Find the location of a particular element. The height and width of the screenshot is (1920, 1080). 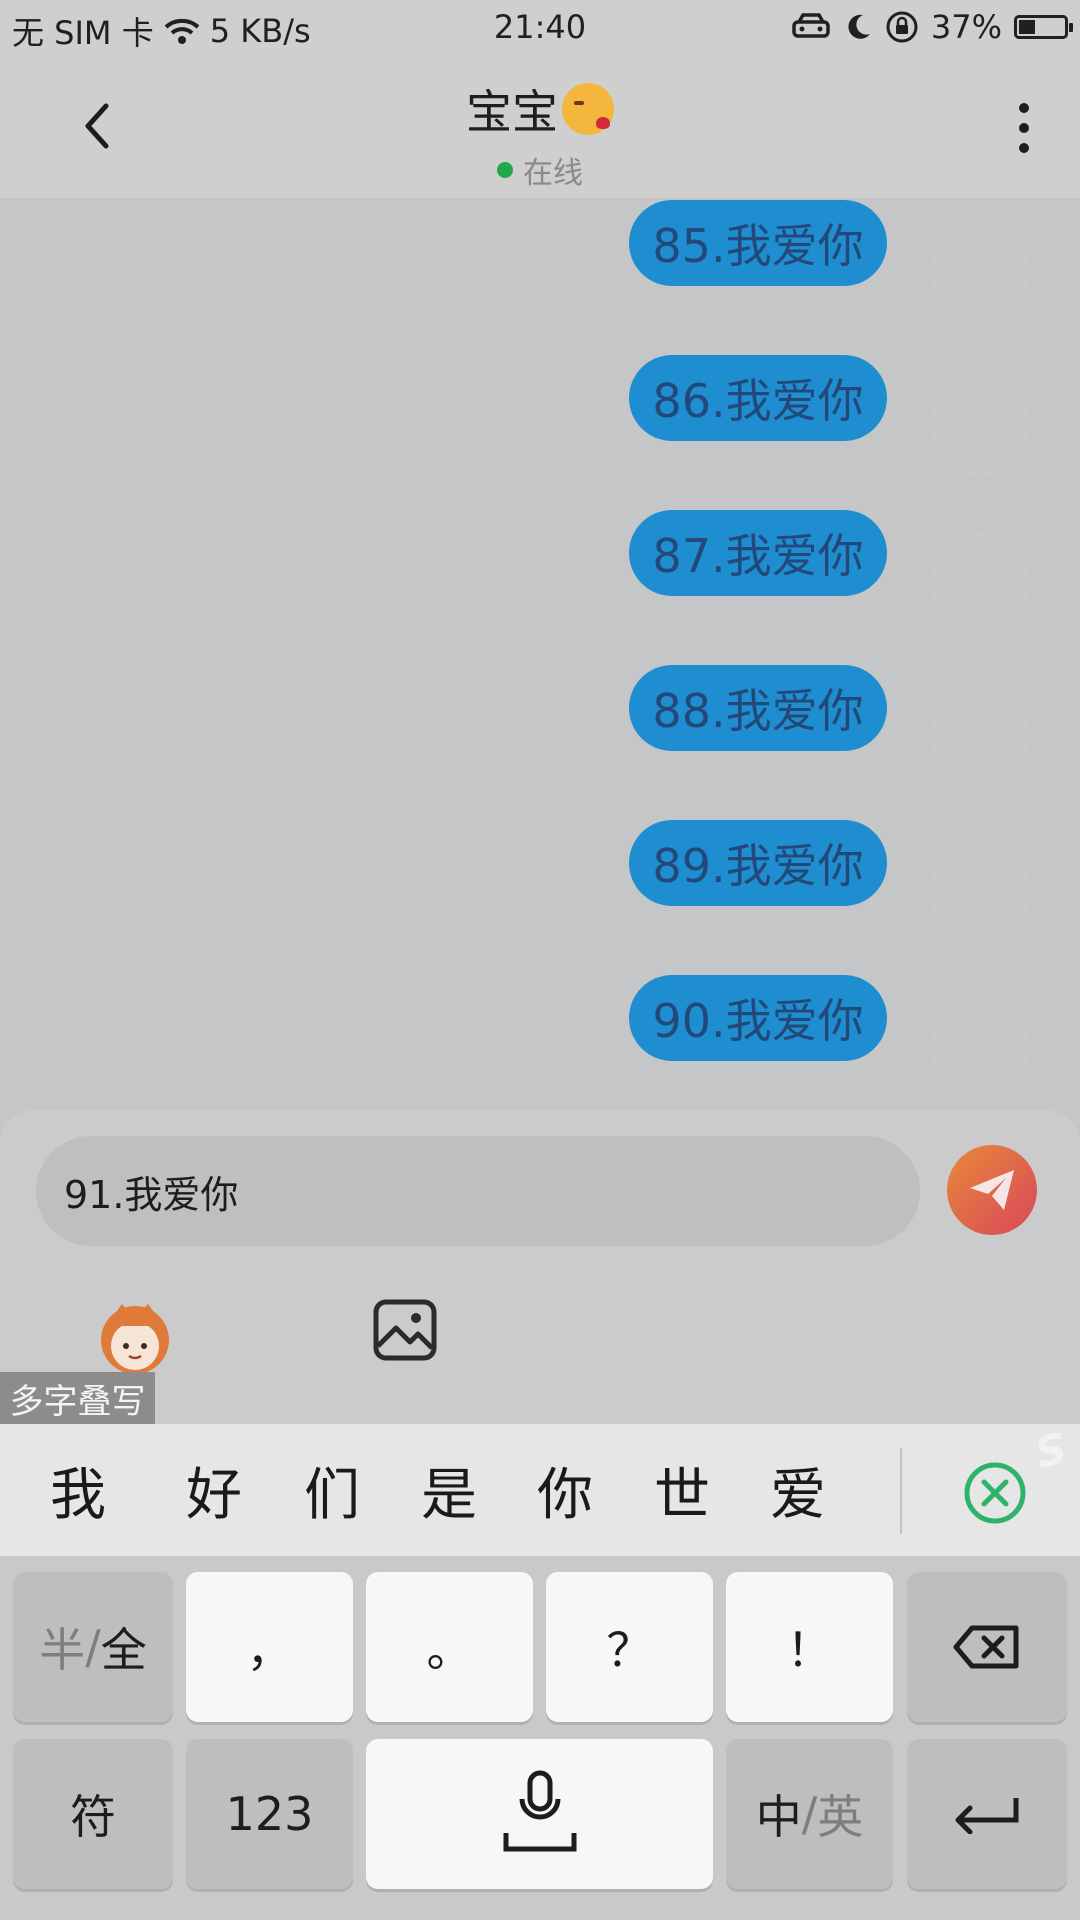

status-bar: 无 SIM 卡 5 KB/s 21:40 37% is located at coordinates (540, 28).